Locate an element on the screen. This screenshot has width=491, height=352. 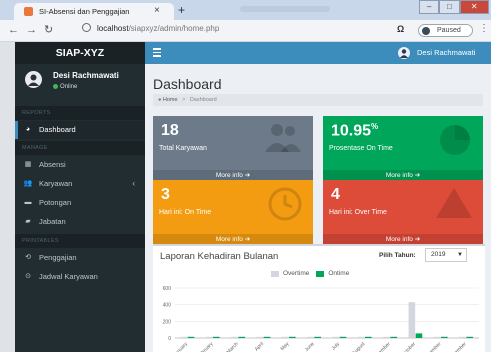
box-value: 10.95% is located at coordinates (355, 131).